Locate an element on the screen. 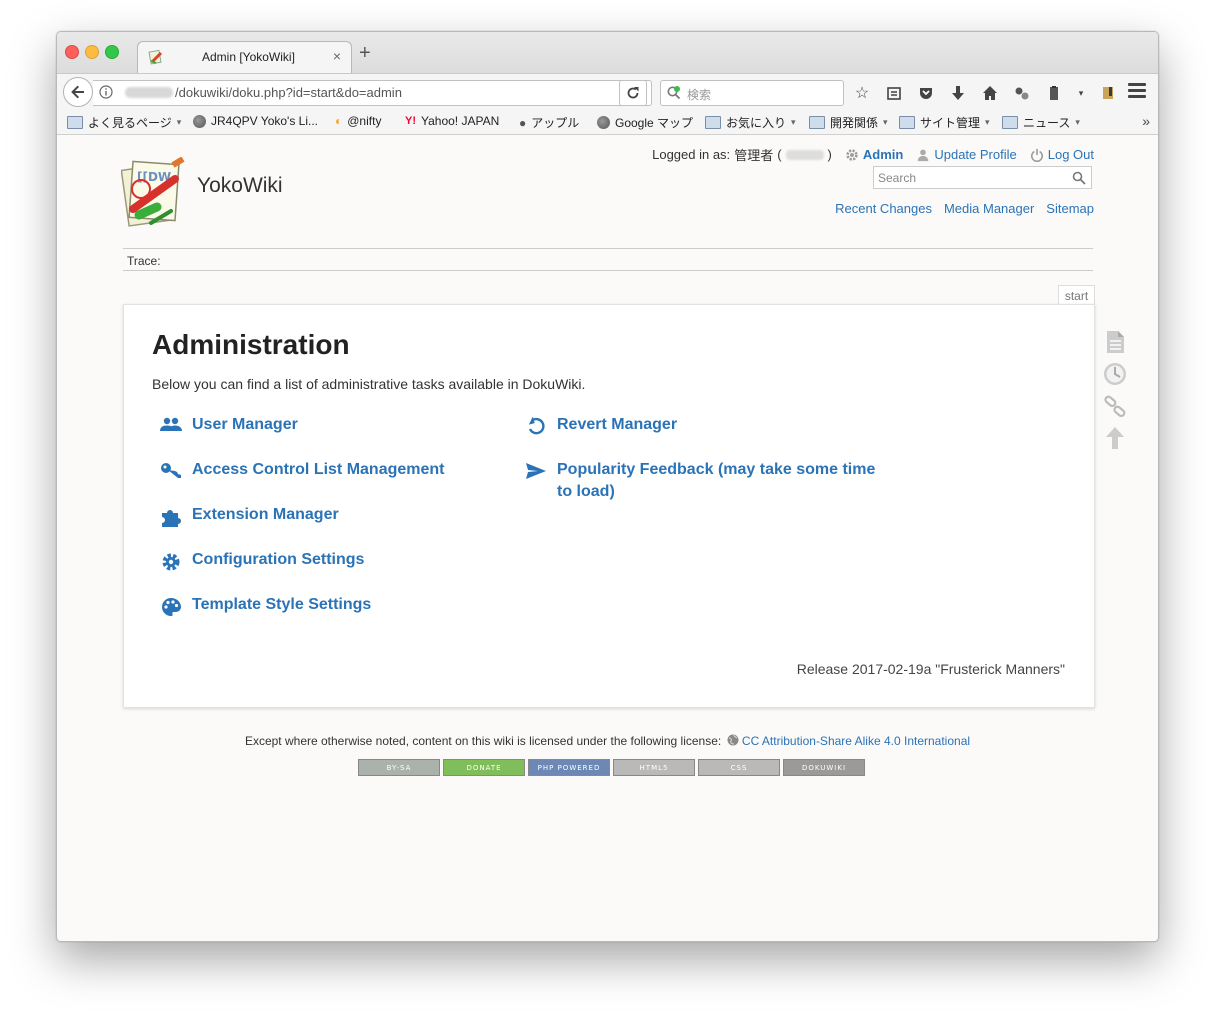 This screenshot has width=1213, height=1020. page-icon is located at coordinates (1115, 342).